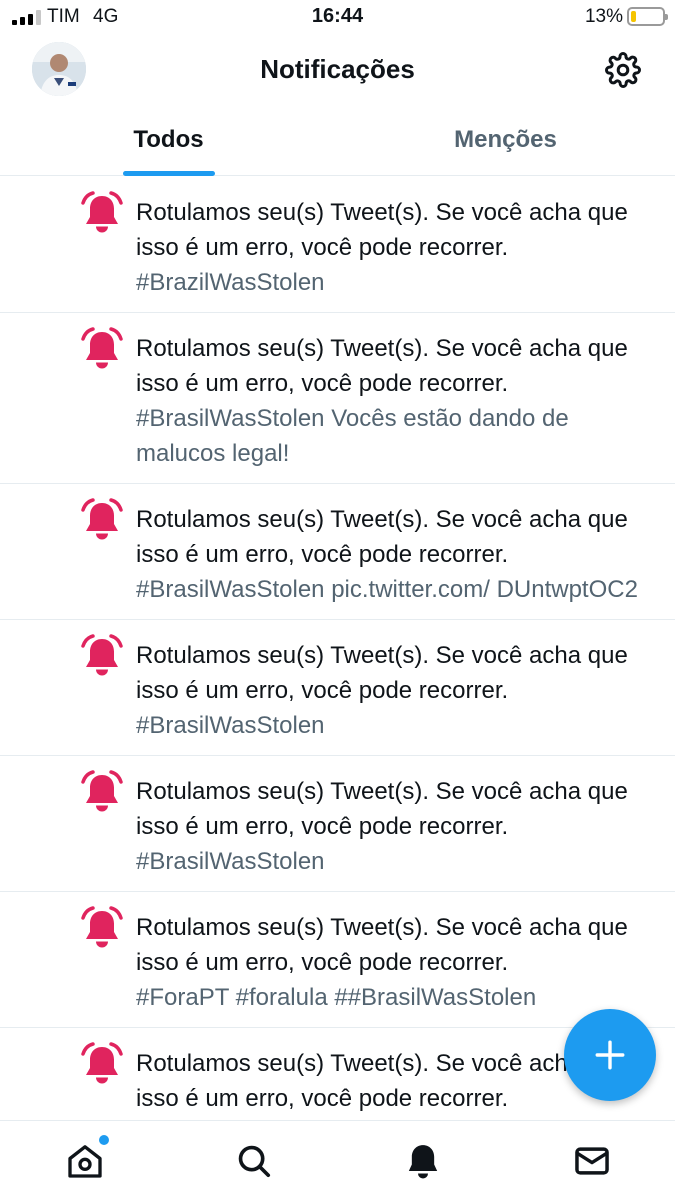 The height and width of the screenshot is (1200, 675). I want to click on tab-label: Menções, so click(505, 139).